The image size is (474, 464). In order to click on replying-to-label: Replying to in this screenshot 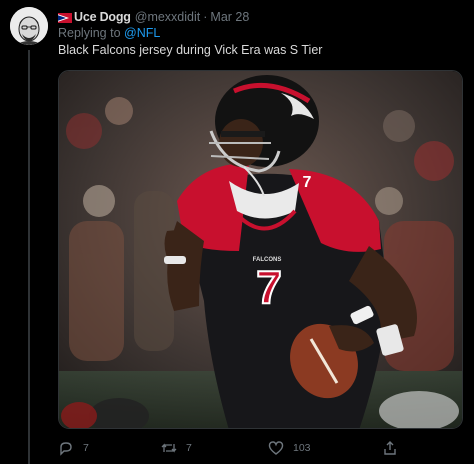, I will do `click(89, 33)`.